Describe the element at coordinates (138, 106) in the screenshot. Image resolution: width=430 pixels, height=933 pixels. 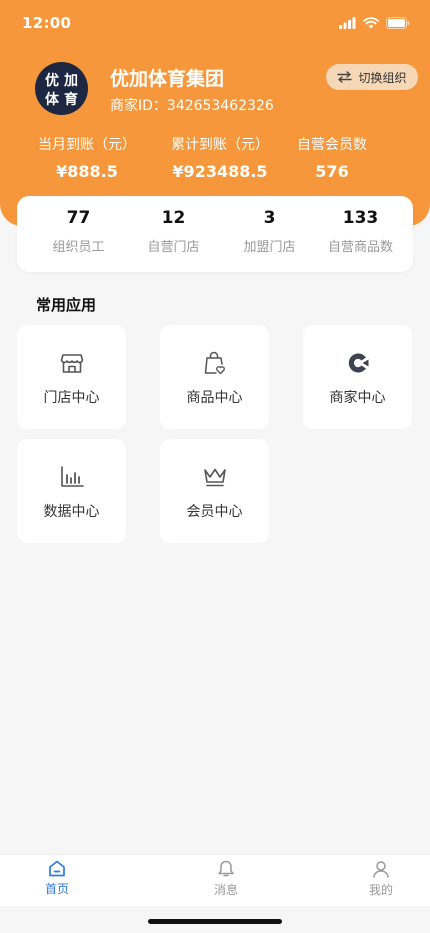
I see `org-id-label: 商家ID：` at that location.